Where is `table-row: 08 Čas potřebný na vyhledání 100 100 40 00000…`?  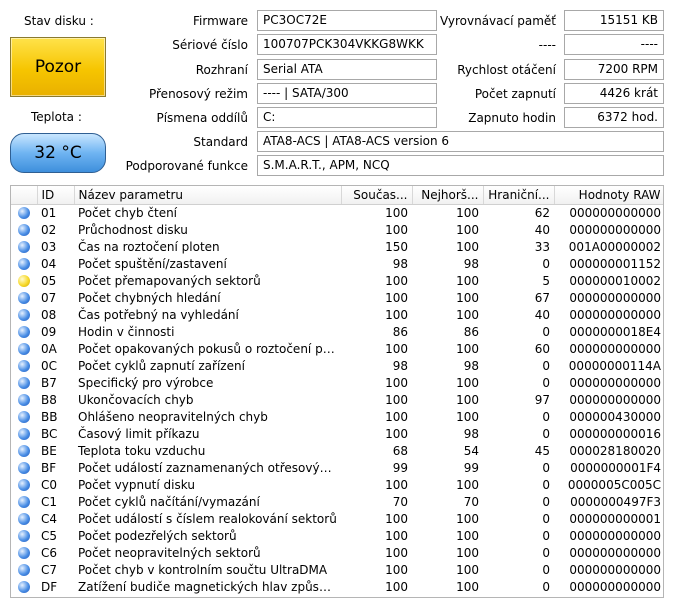
table-row: 08 Čas potřebný na vyhledání 100 100 40 00000… is located at coordinates (337, 314).